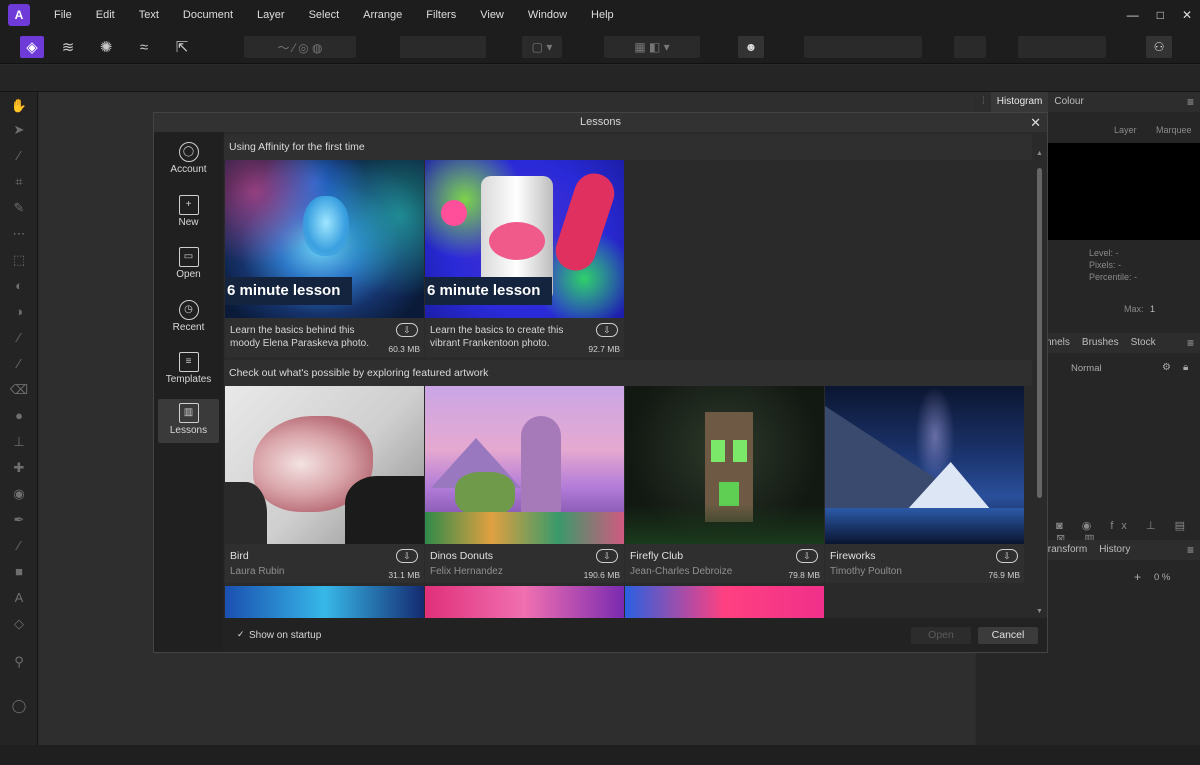 The width and height of the screenshot is (1200, 765). Describe the element at coordinates (144, 47) in the screenshot. I see `tone-mapping-persona-icon: ≈` at that location.